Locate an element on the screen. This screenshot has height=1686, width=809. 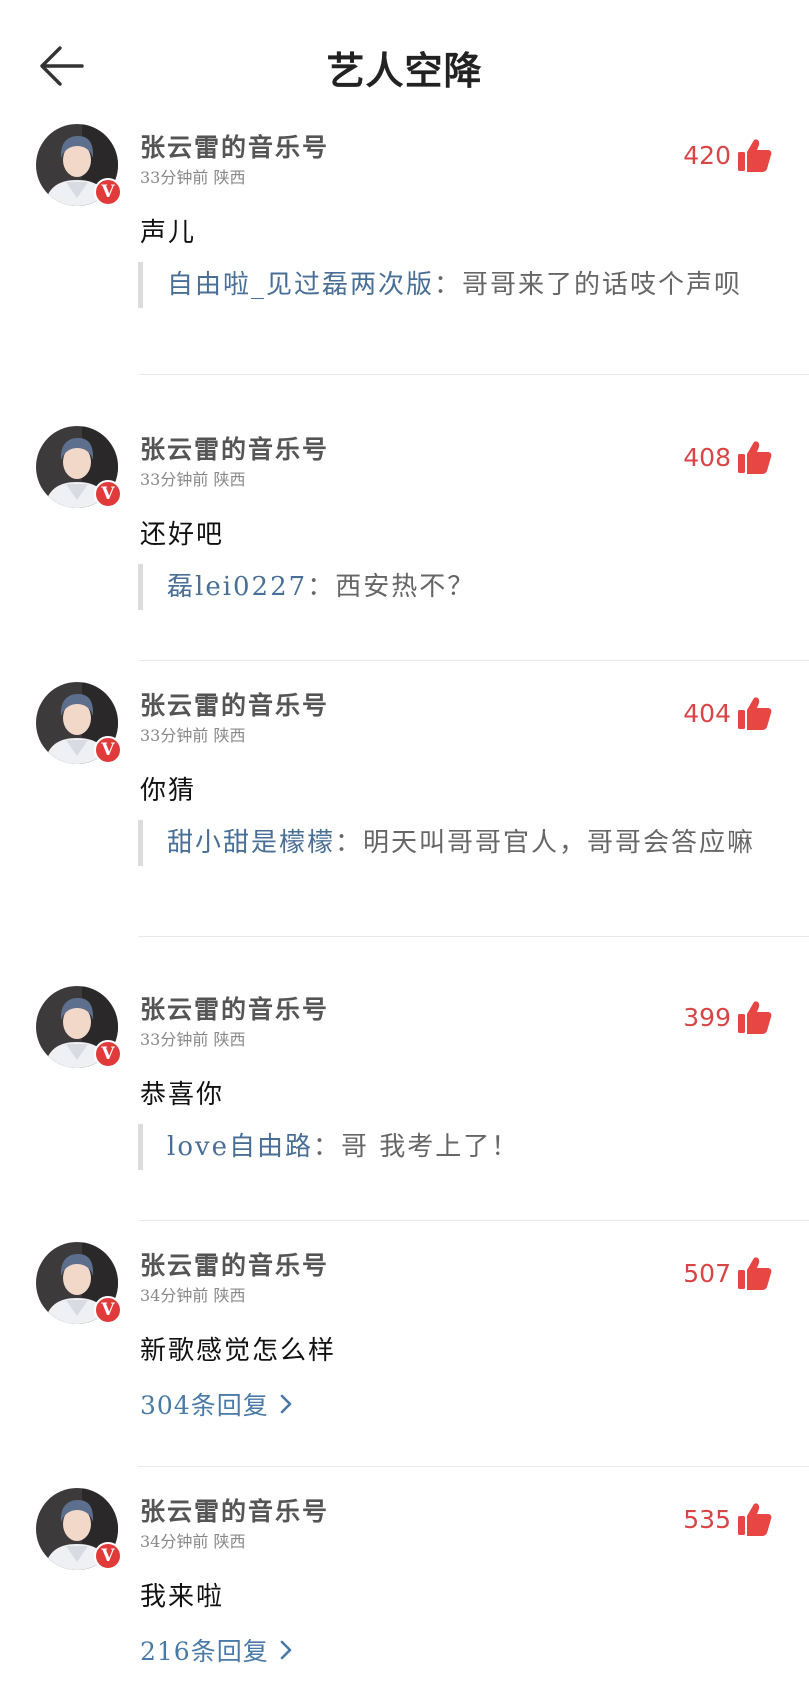
comment-text: 声儿 is located at coordinates (168, 233).